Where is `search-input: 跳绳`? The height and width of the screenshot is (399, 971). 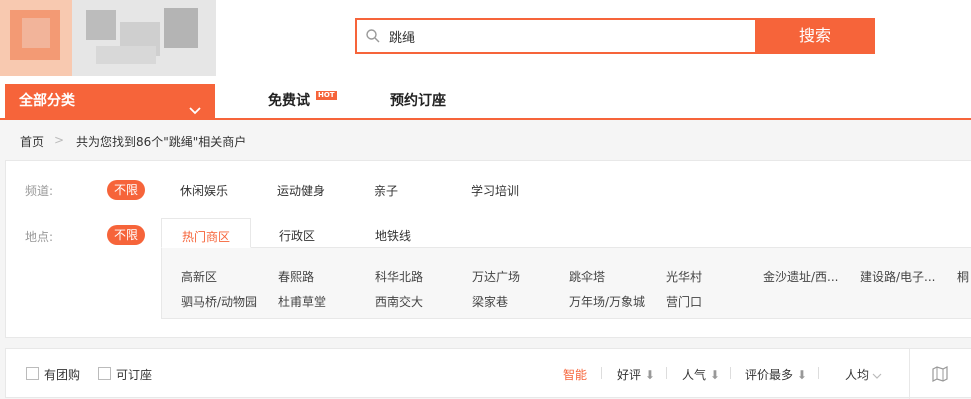
search-input: 跳绳 is located at coordinates (402, 36).